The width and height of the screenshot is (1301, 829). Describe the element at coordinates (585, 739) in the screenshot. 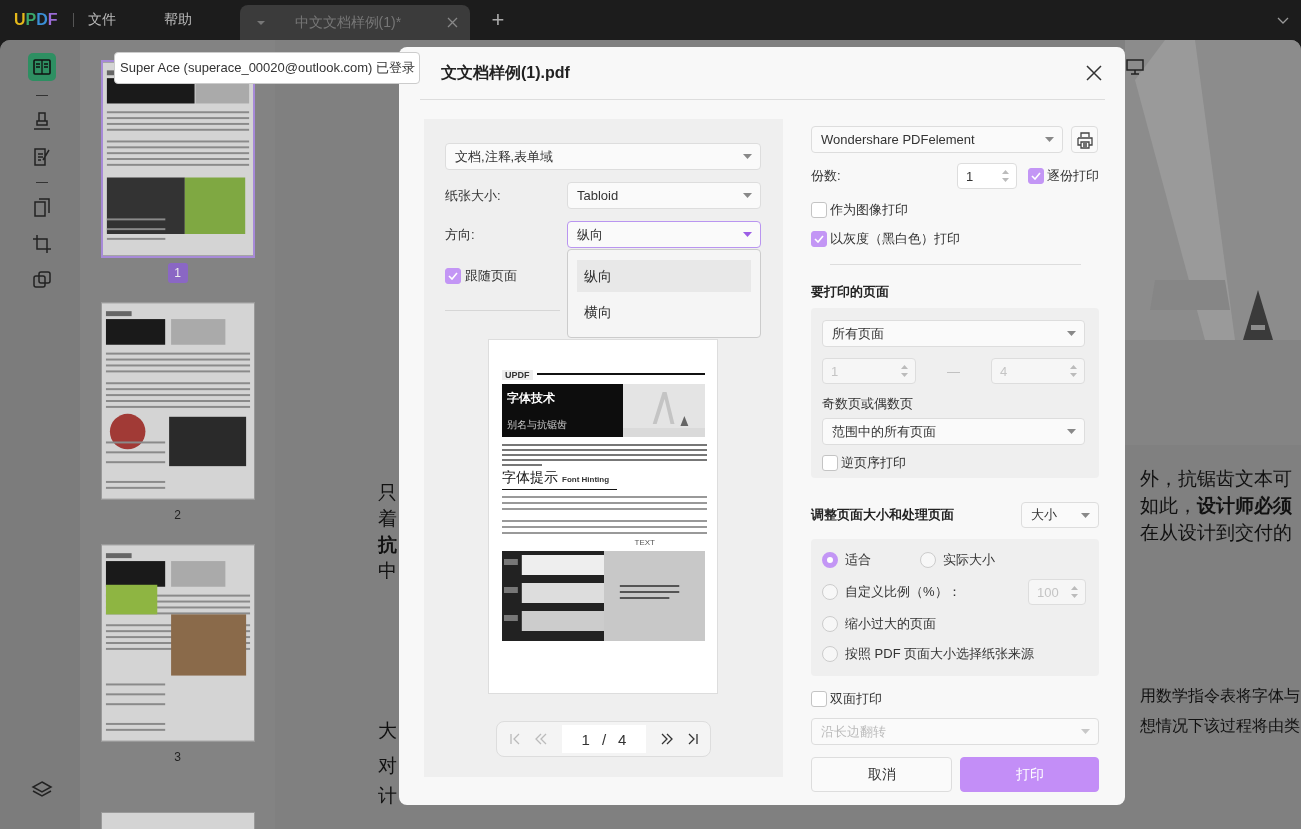

I see `page-input: 1` at that location.